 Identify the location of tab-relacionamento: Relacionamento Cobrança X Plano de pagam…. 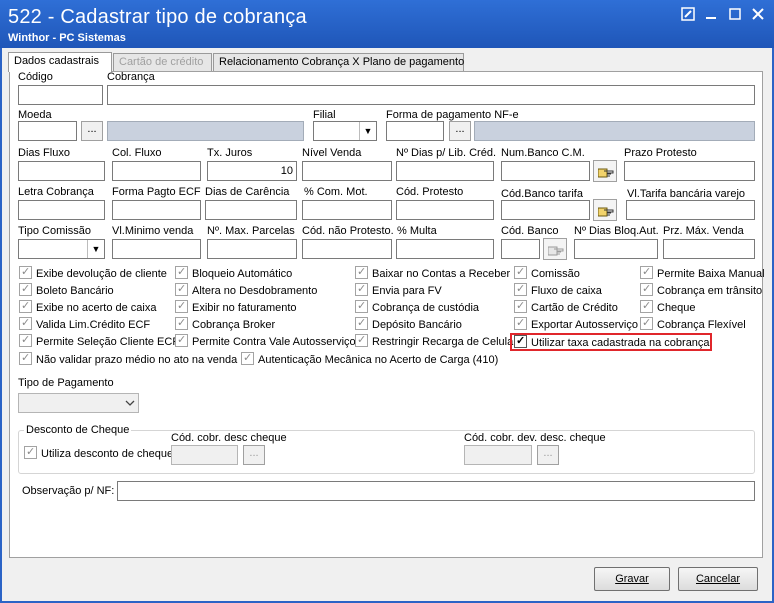
(338, 62).